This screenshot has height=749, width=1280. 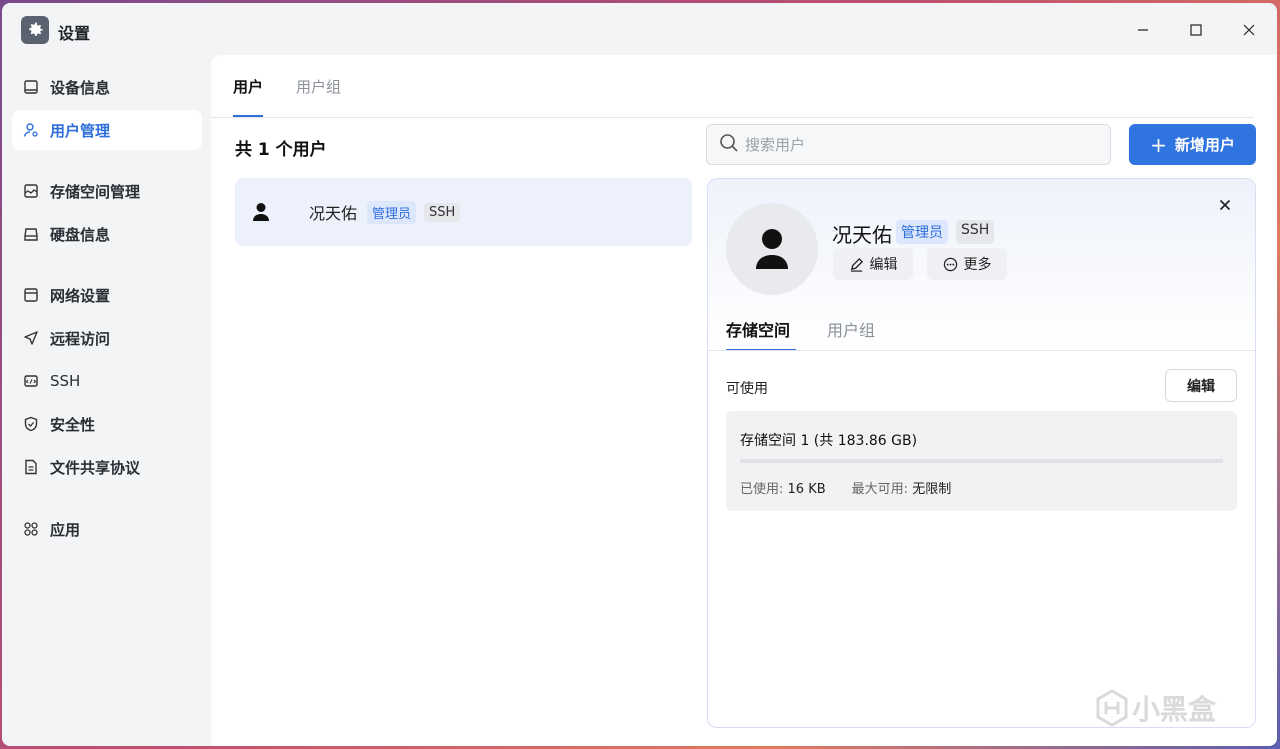 I want to click on more-button: 更多, so click(x=967, y=264).